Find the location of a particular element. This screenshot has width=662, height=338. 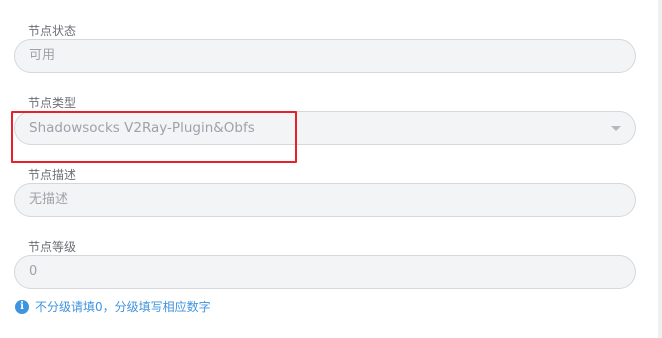

node-level-label: 节点等级 is located at coordinates (52, 247).